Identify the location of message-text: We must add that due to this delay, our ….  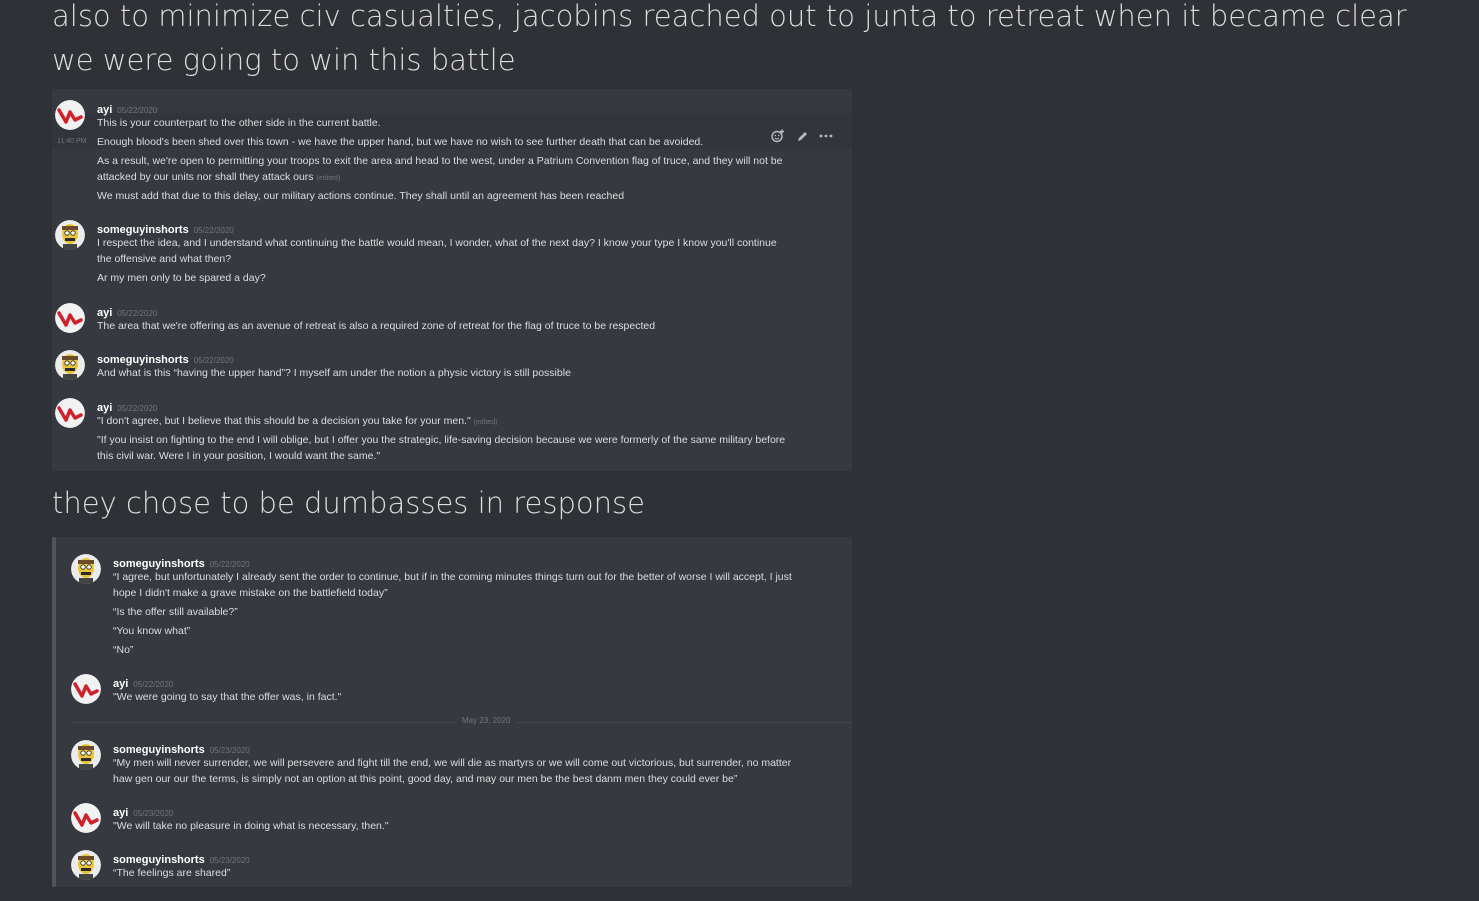
(361, 196).